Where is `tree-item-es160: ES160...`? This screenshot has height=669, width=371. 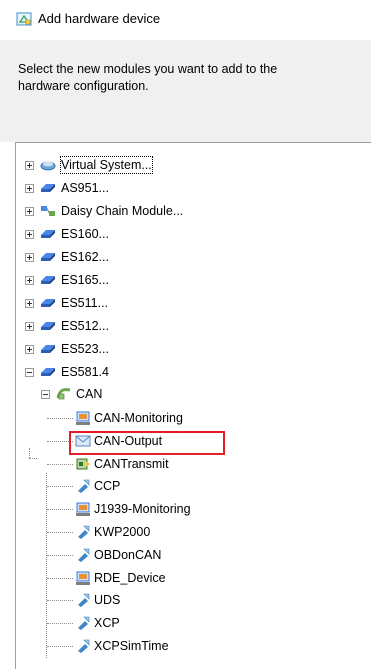
tree-item-es160: ES160... is located at coordinates (186, 234).